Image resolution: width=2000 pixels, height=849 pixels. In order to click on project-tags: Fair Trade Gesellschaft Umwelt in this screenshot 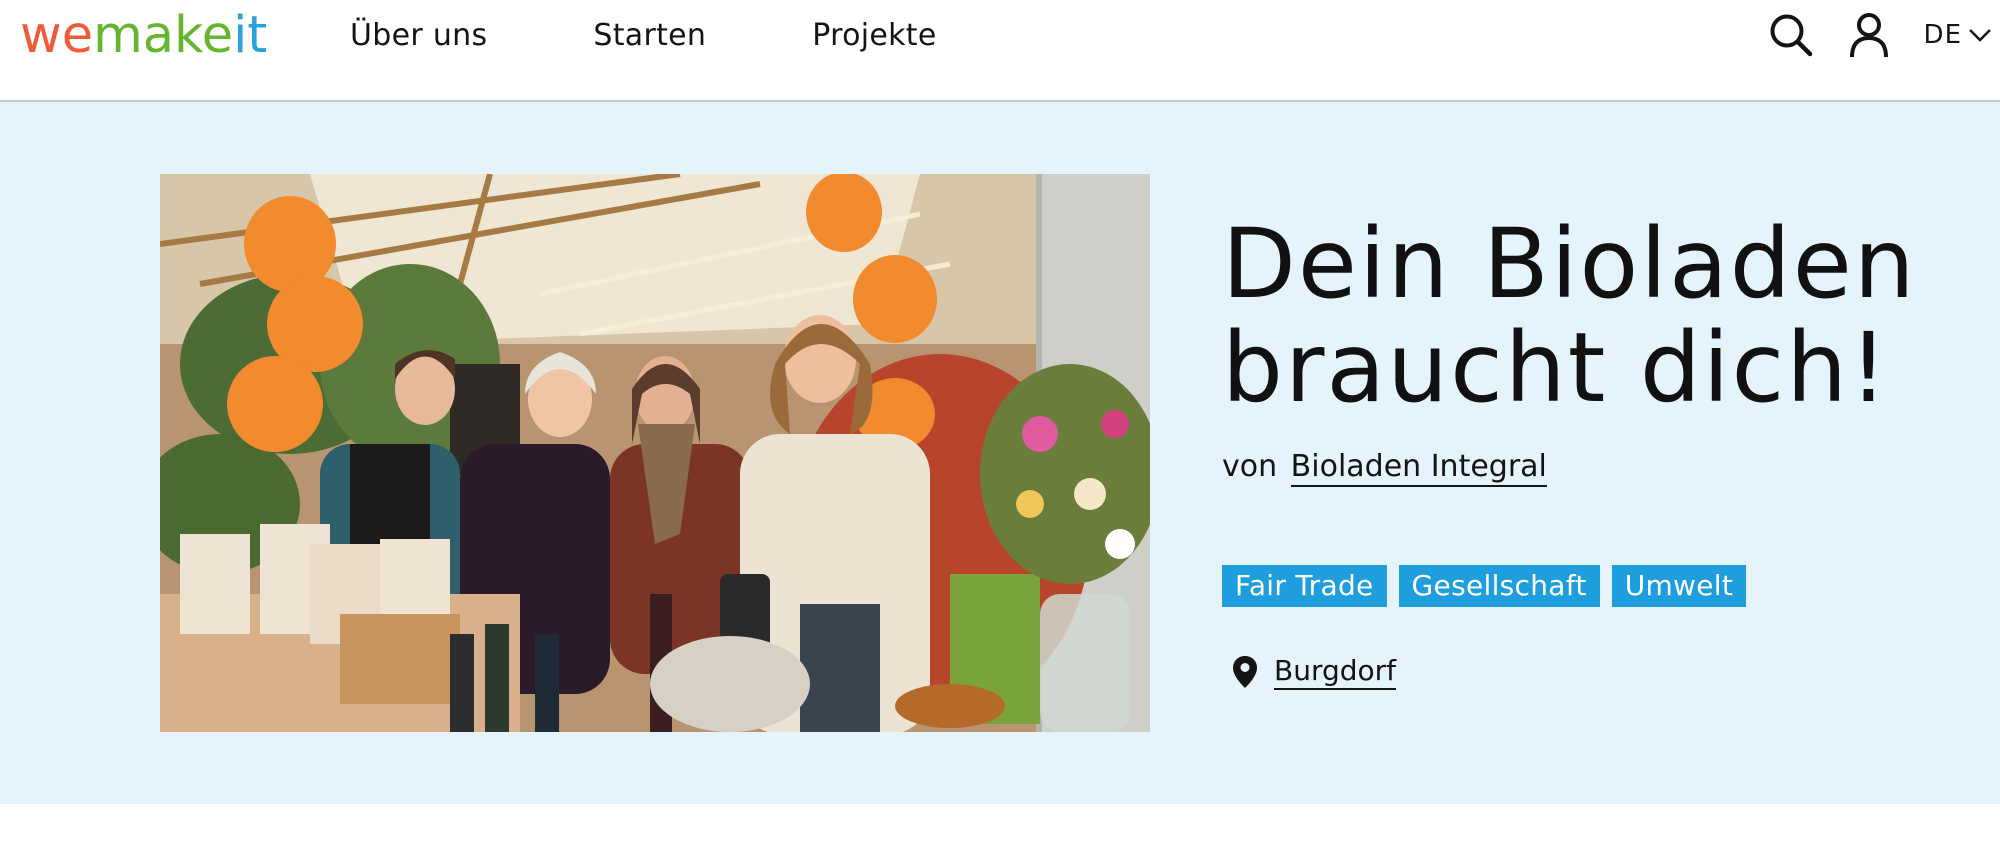, I will do `click(1490, 586)`.